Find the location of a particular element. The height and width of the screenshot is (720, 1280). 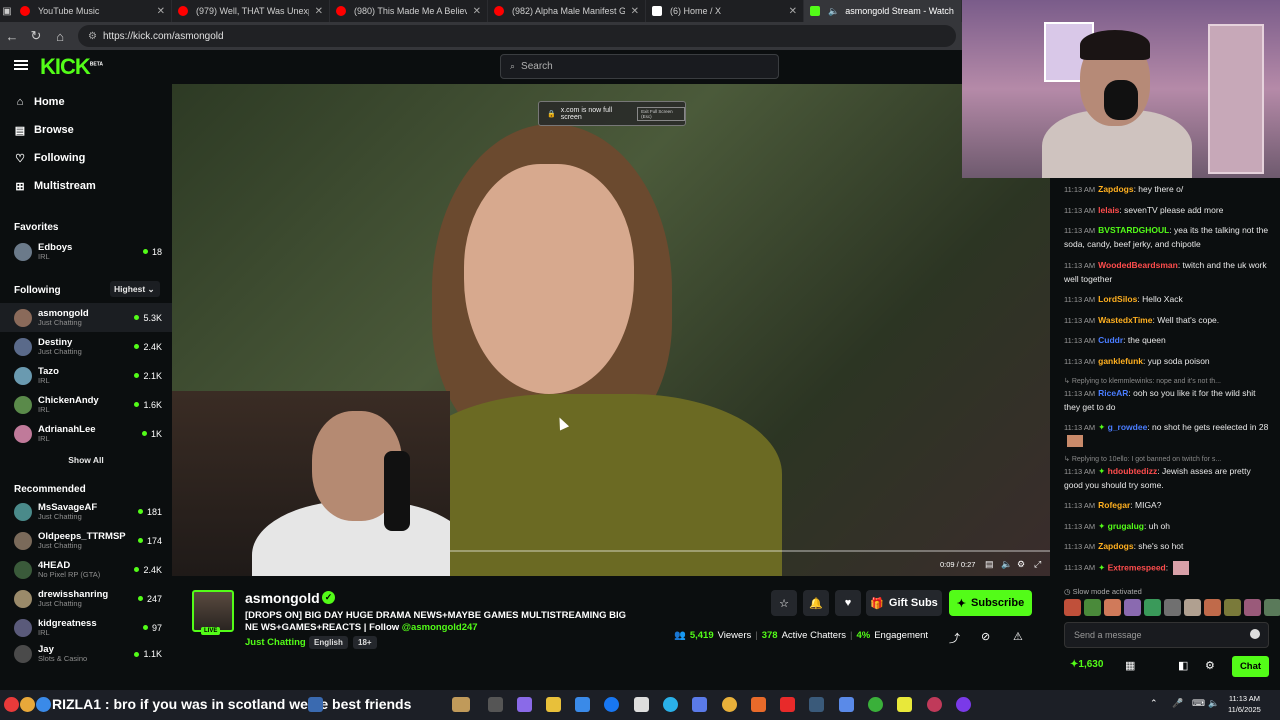

channel-points: ✦1,630 is located at coordinates (1086, 664).